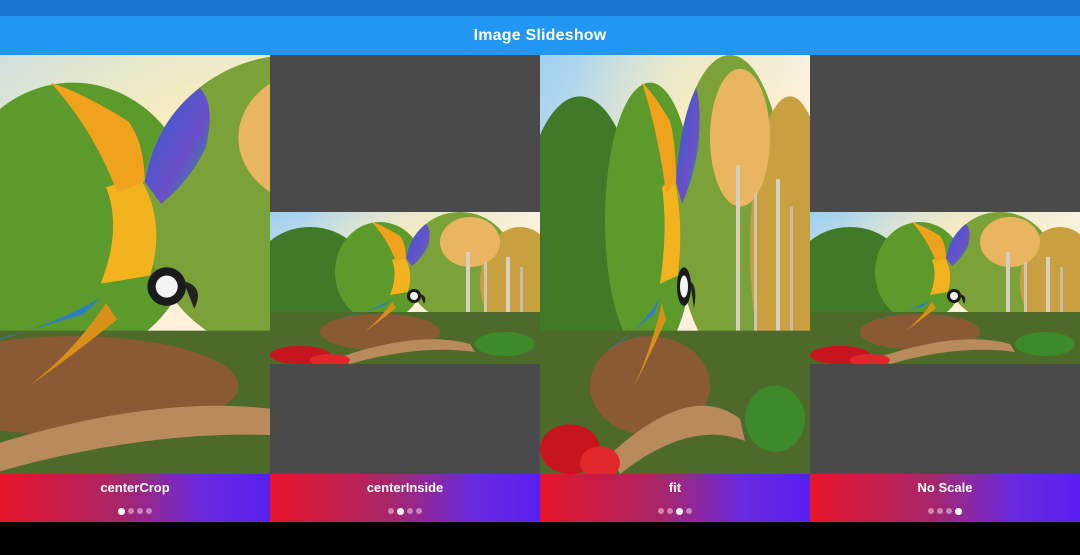  I want to click on slide-label: centerCrop, so click(135, 487).